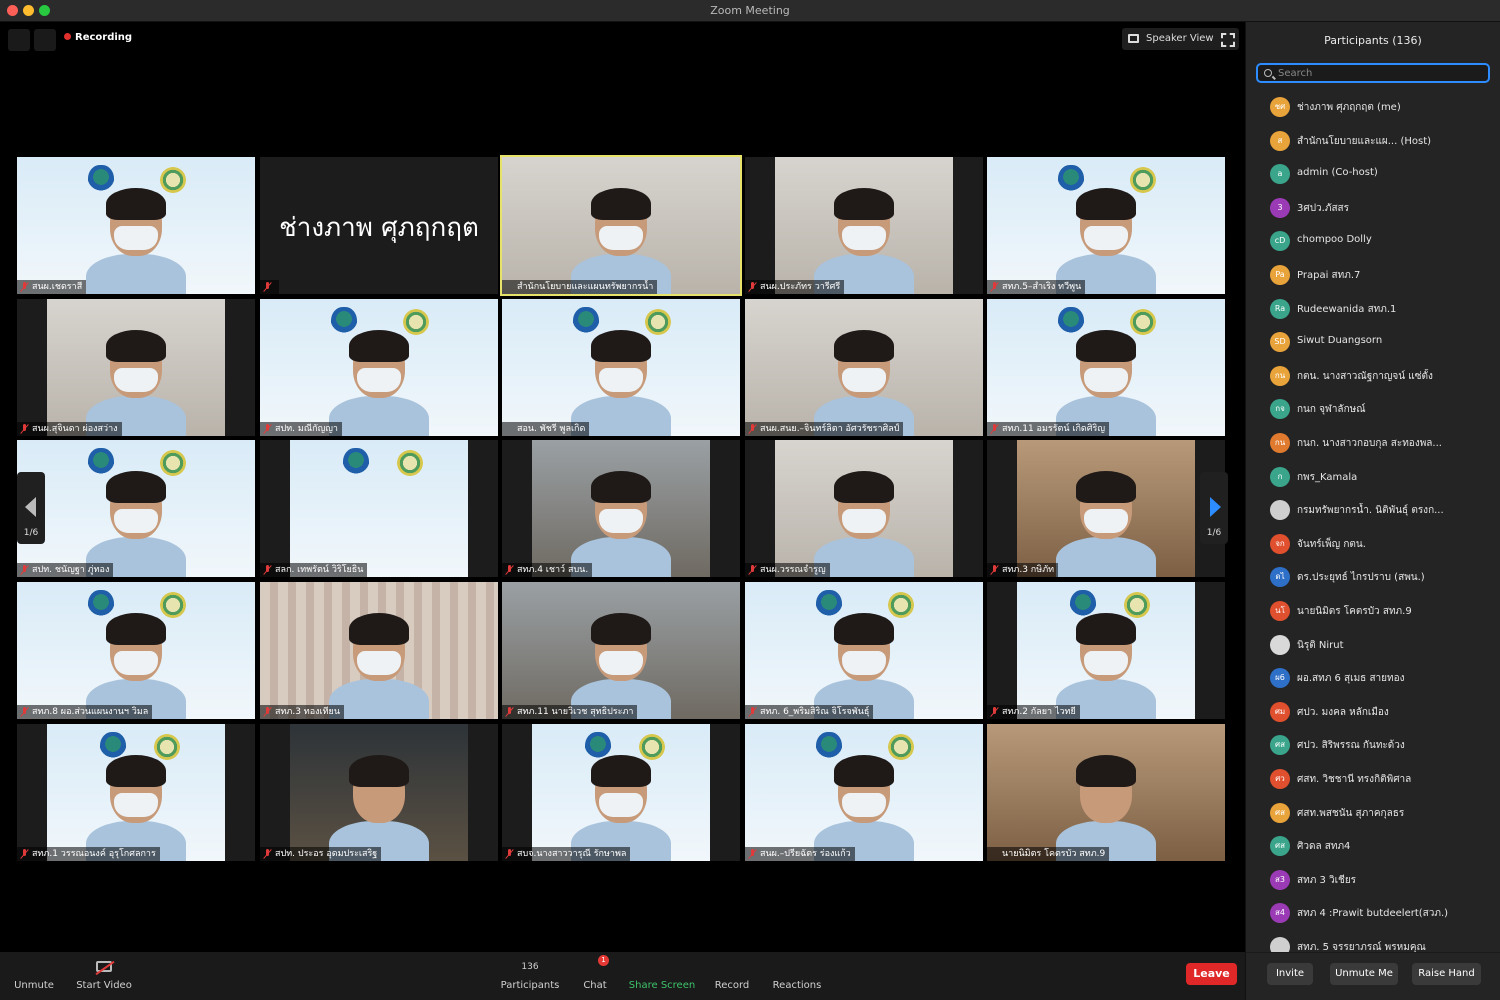 This screenshot has width=1500, height=1000. What do you see at coordinates (31, 508) in the screenshot?
I see `previous-page-button: 1/6` at bounding box center [31, 508].